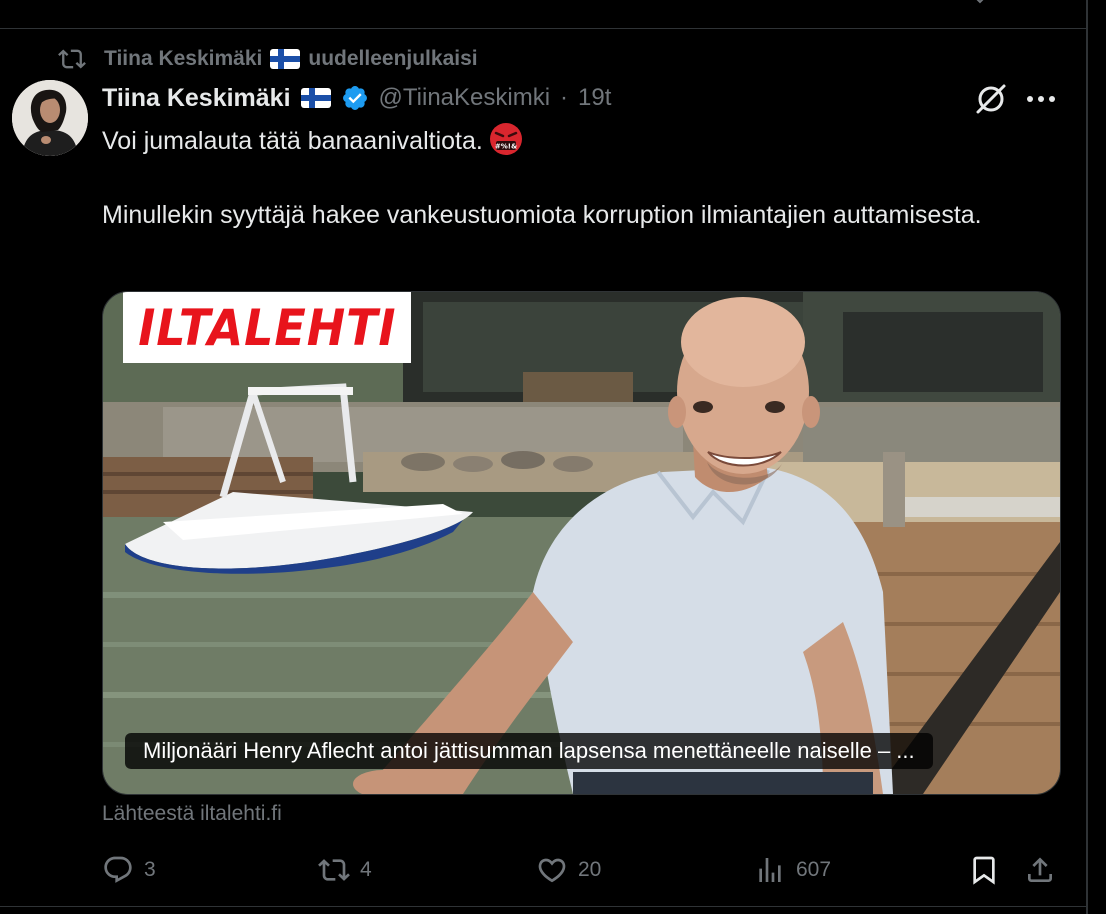 This screenshot has width=1106, height=914. I want to click on grok-icon, so click(991, 99).